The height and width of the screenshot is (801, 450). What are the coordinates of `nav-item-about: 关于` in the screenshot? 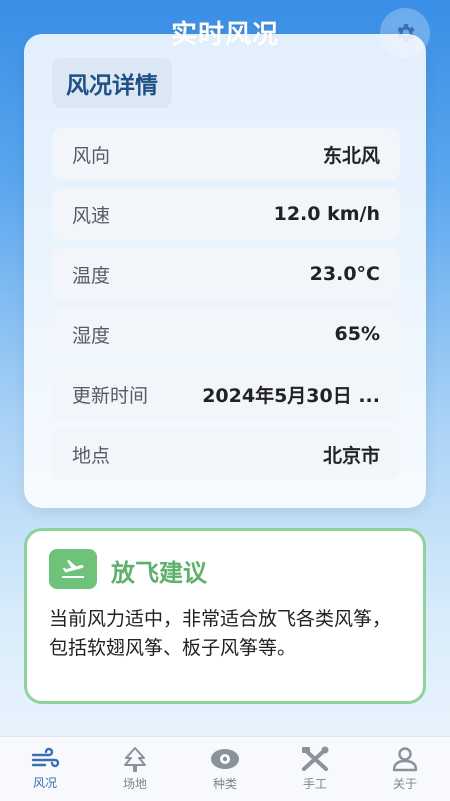 It's located at (405, 769).